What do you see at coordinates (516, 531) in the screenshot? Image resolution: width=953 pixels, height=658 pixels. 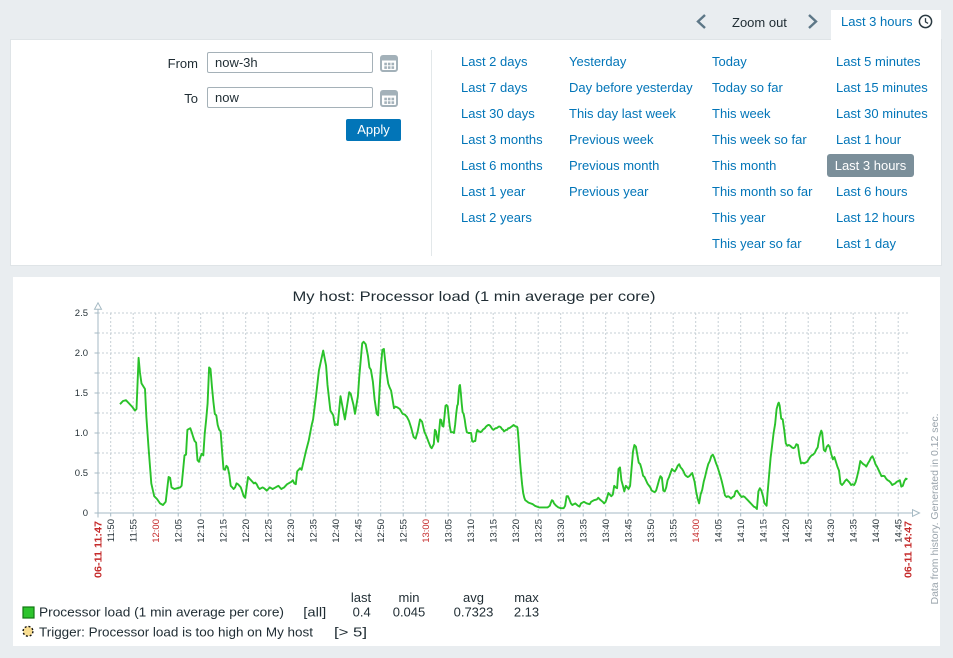 I see `svg-text: 13:20` at bounding box center [516, 531].